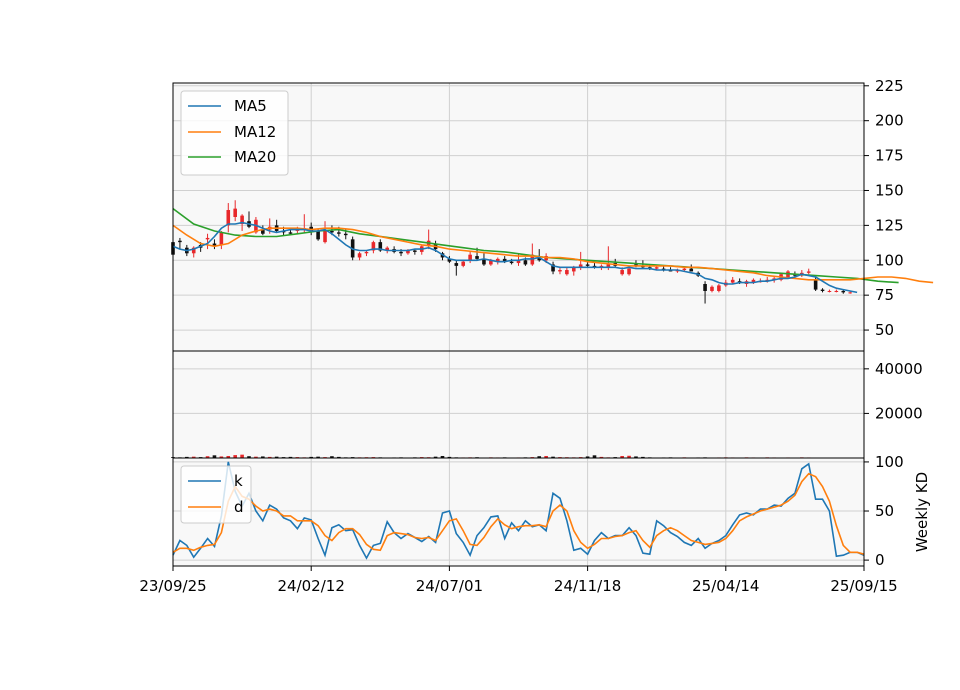 The image size is (960, 690). What do you see at coordinates (239, 507) in the screenshot?
I see `legend-d-label: d` at bounding box center [239, 507].